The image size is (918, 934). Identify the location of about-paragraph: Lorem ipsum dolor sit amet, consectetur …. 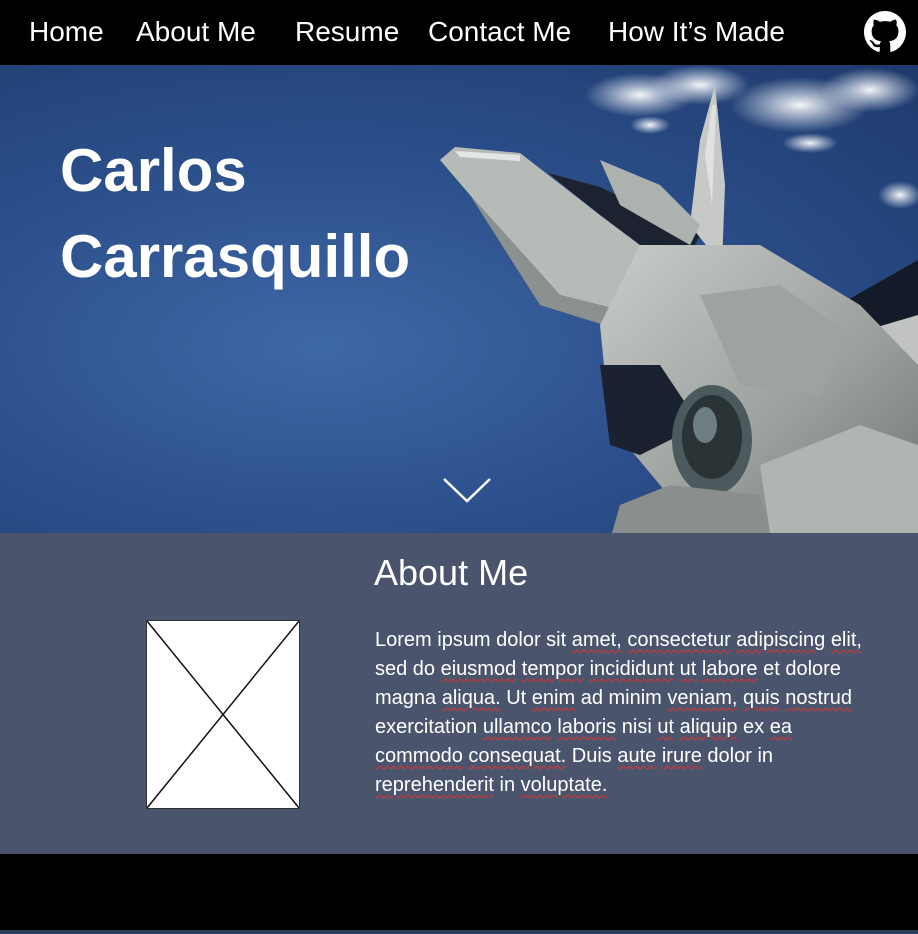
(618, 712).